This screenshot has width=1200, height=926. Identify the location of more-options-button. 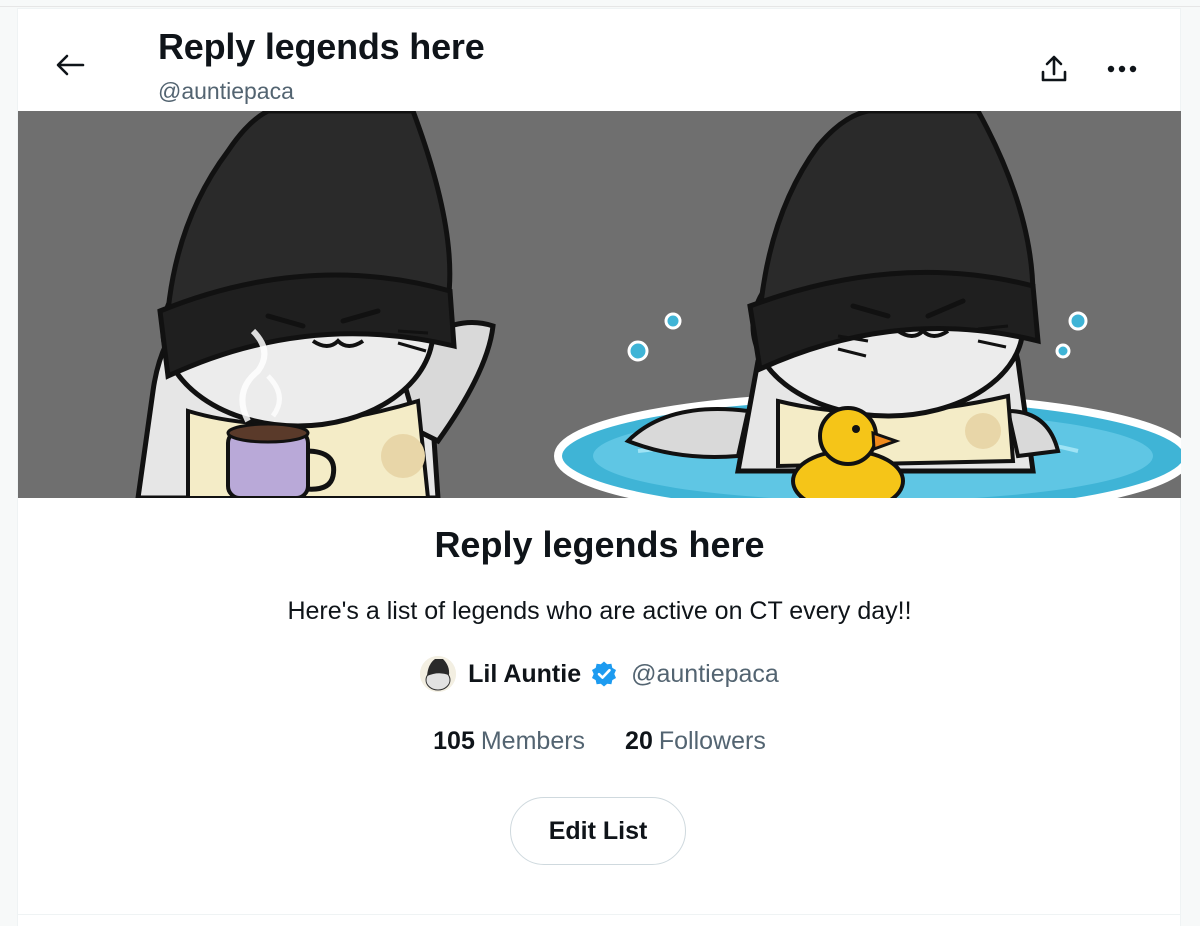
(1122, 69).